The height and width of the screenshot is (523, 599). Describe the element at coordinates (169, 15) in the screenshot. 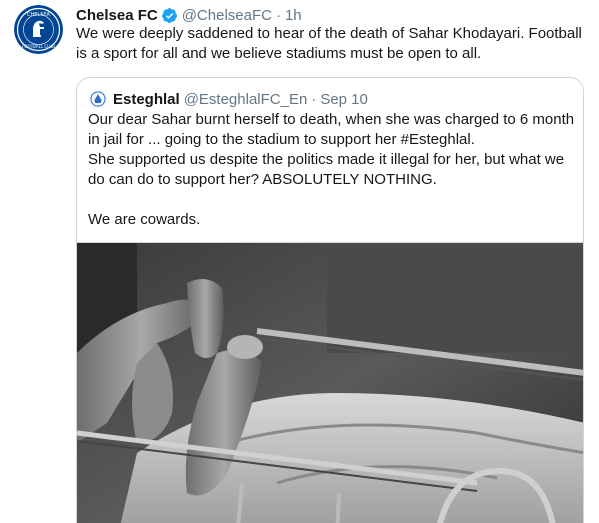

I see `verified-badge-icon` at that location.